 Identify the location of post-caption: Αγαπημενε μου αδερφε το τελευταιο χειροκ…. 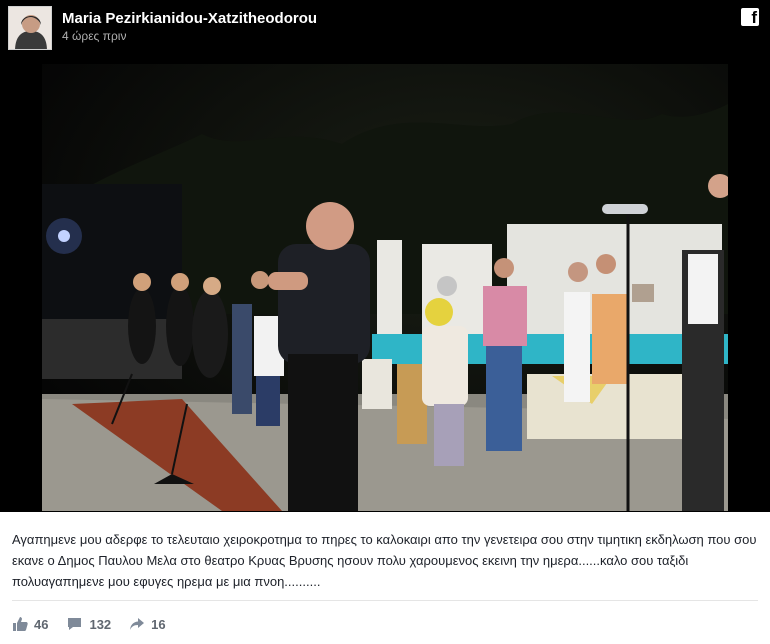
(384, 560).